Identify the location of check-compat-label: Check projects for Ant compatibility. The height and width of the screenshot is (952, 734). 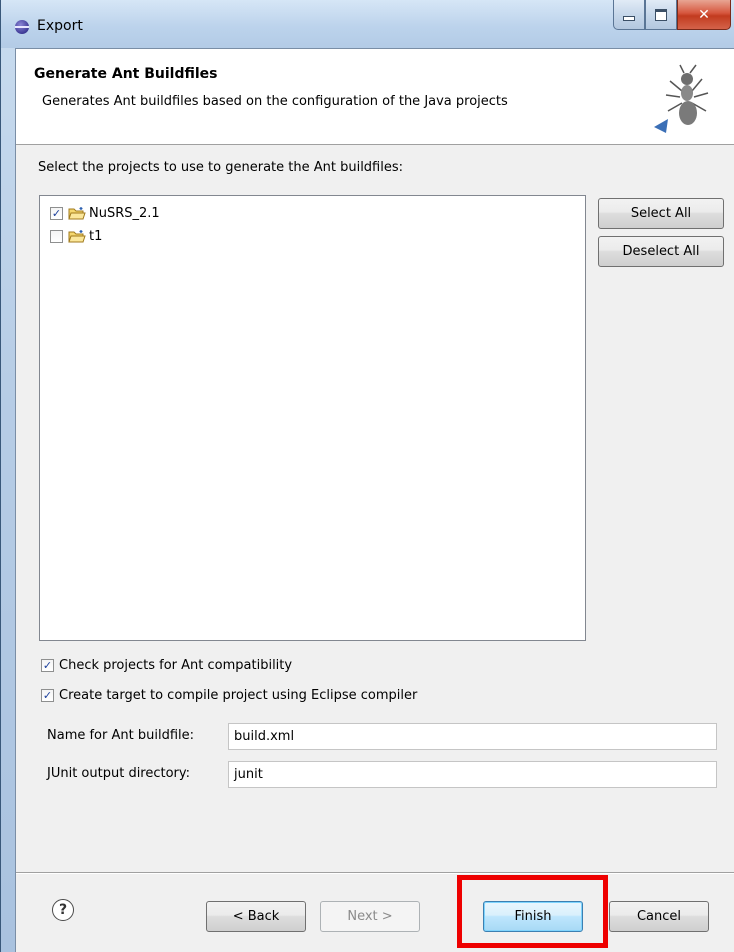
(176, 665).